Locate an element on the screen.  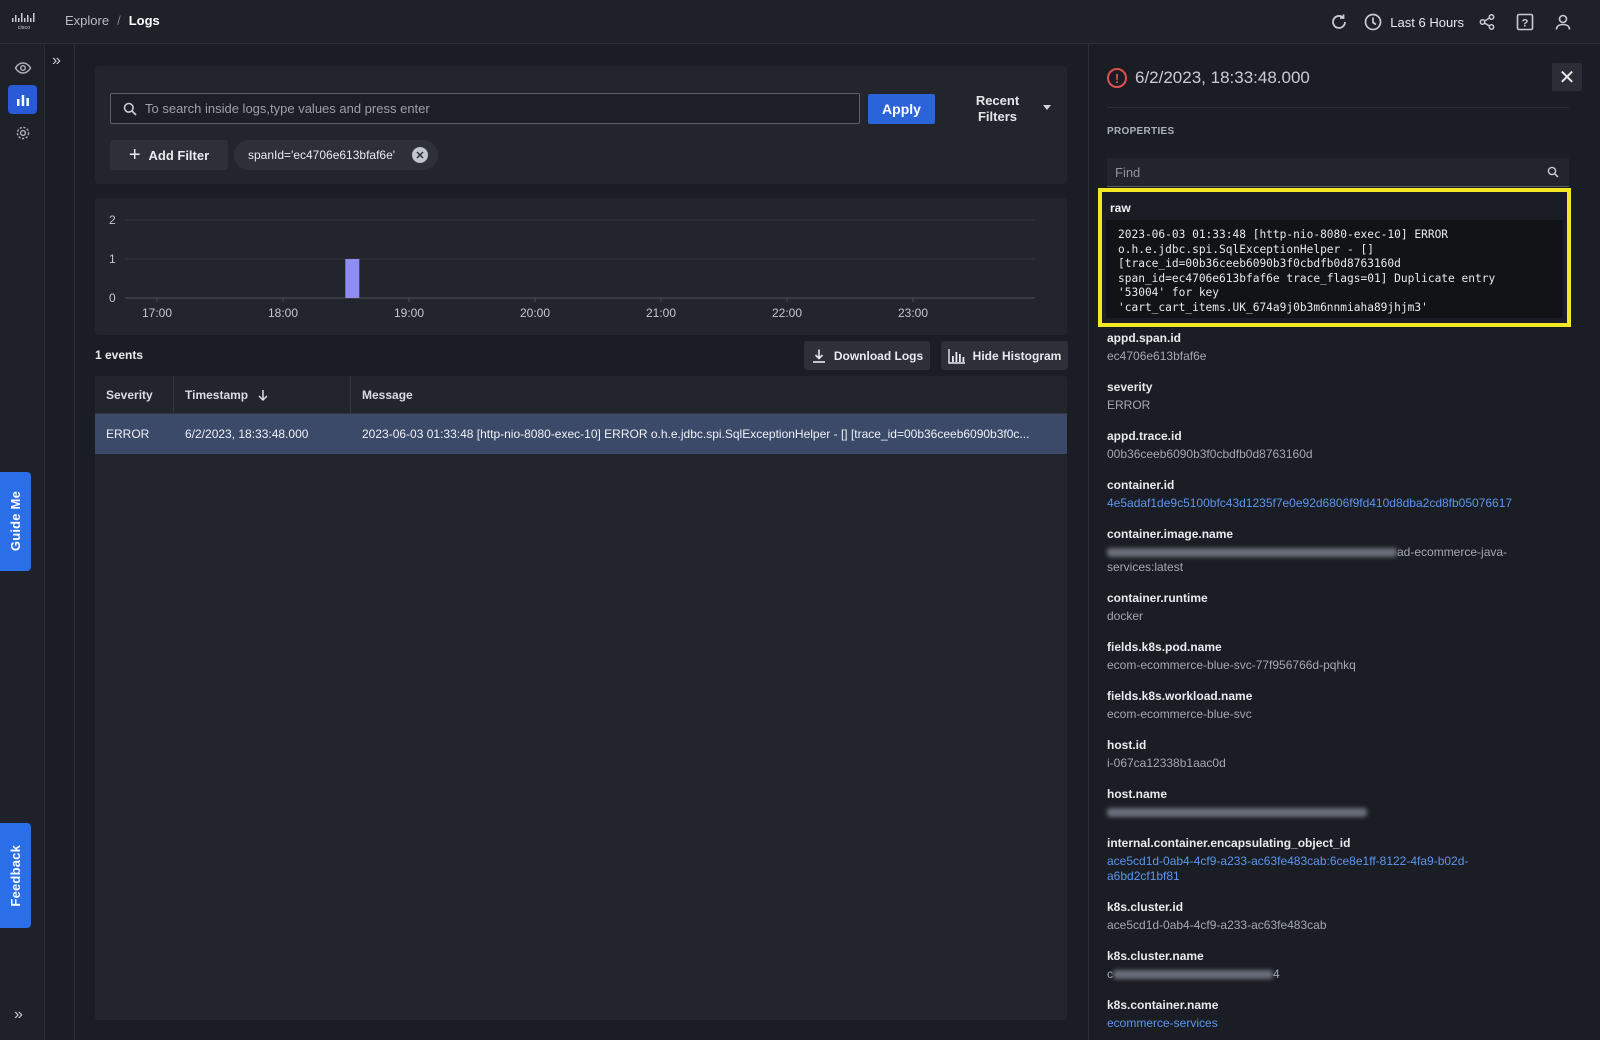
left-rail: Guide Me Feedback » is located at coordinates (22, 542).